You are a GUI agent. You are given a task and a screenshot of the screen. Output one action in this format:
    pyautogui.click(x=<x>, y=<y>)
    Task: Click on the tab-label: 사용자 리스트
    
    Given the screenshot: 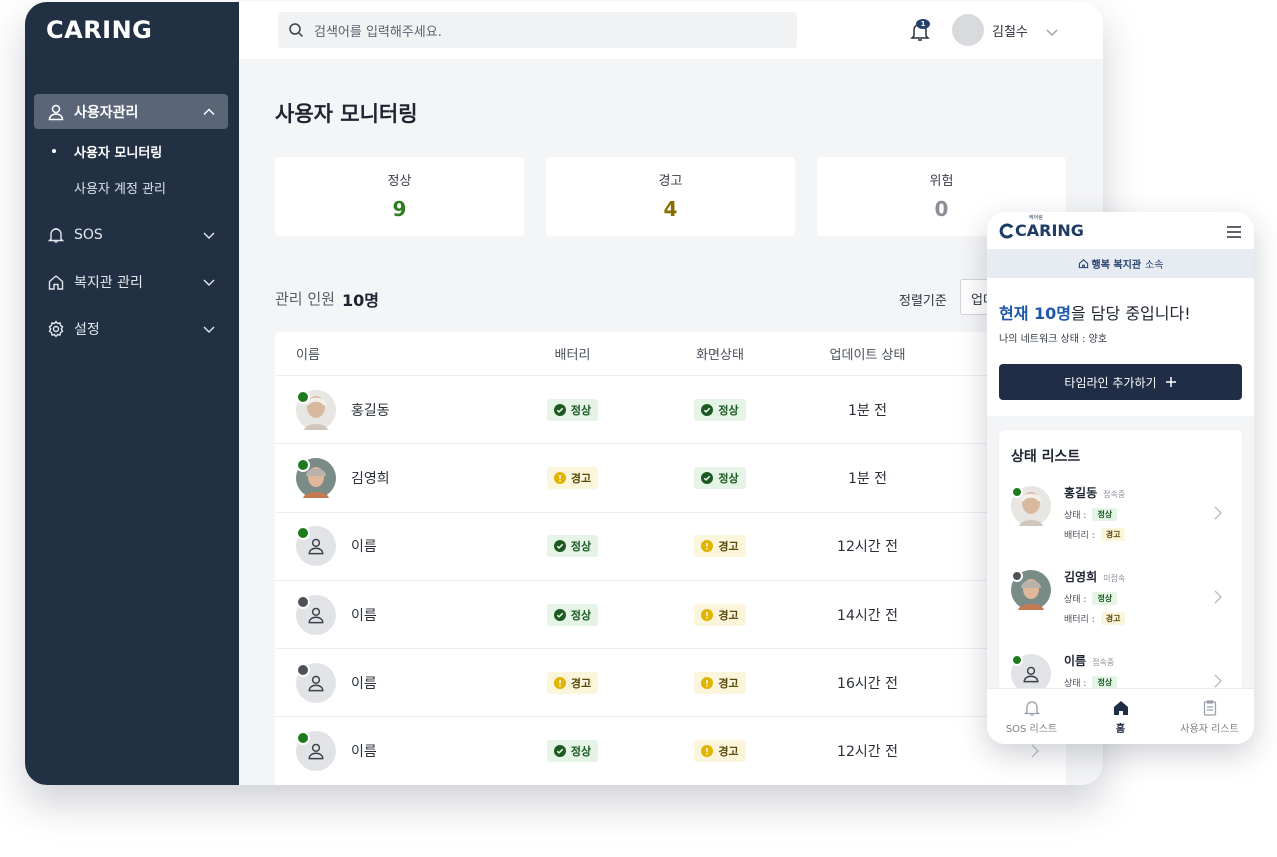 What is the action you would take?
    pyautogui.click(x=1209, y=729)
    